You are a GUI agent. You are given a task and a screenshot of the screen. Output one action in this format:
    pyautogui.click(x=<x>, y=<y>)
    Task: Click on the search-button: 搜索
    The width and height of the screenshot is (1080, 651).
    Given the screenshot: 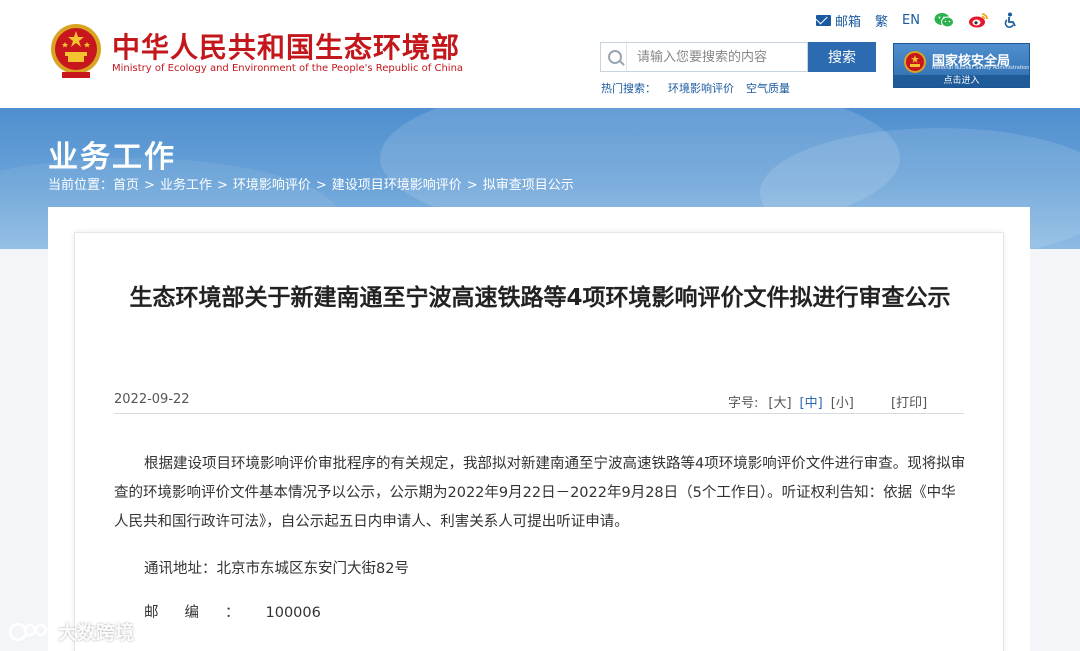 What is the action you would take?
    pyautogui.click(x=842, y=57)
    